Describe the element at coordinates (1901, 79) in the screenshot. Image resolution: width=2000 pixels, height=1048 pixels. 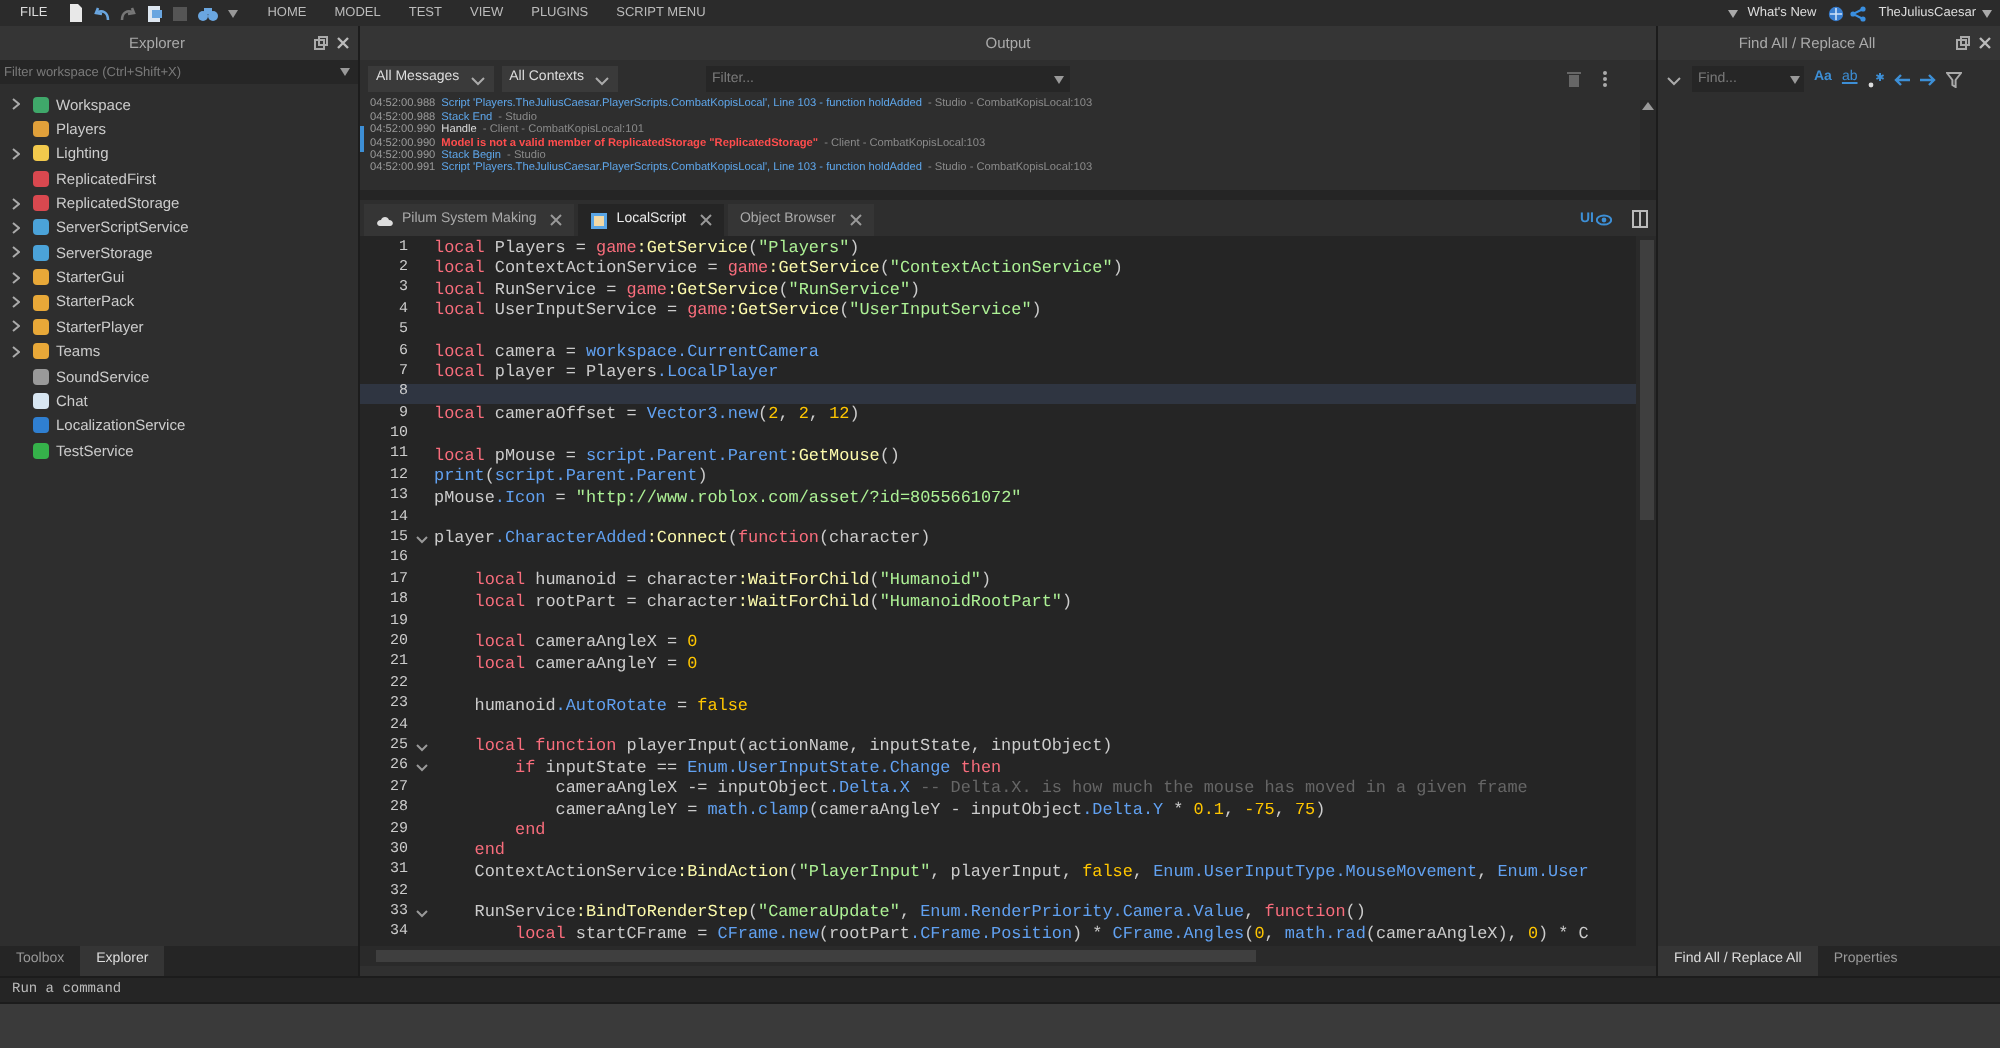
I see `arrow-left-icon` at that location.